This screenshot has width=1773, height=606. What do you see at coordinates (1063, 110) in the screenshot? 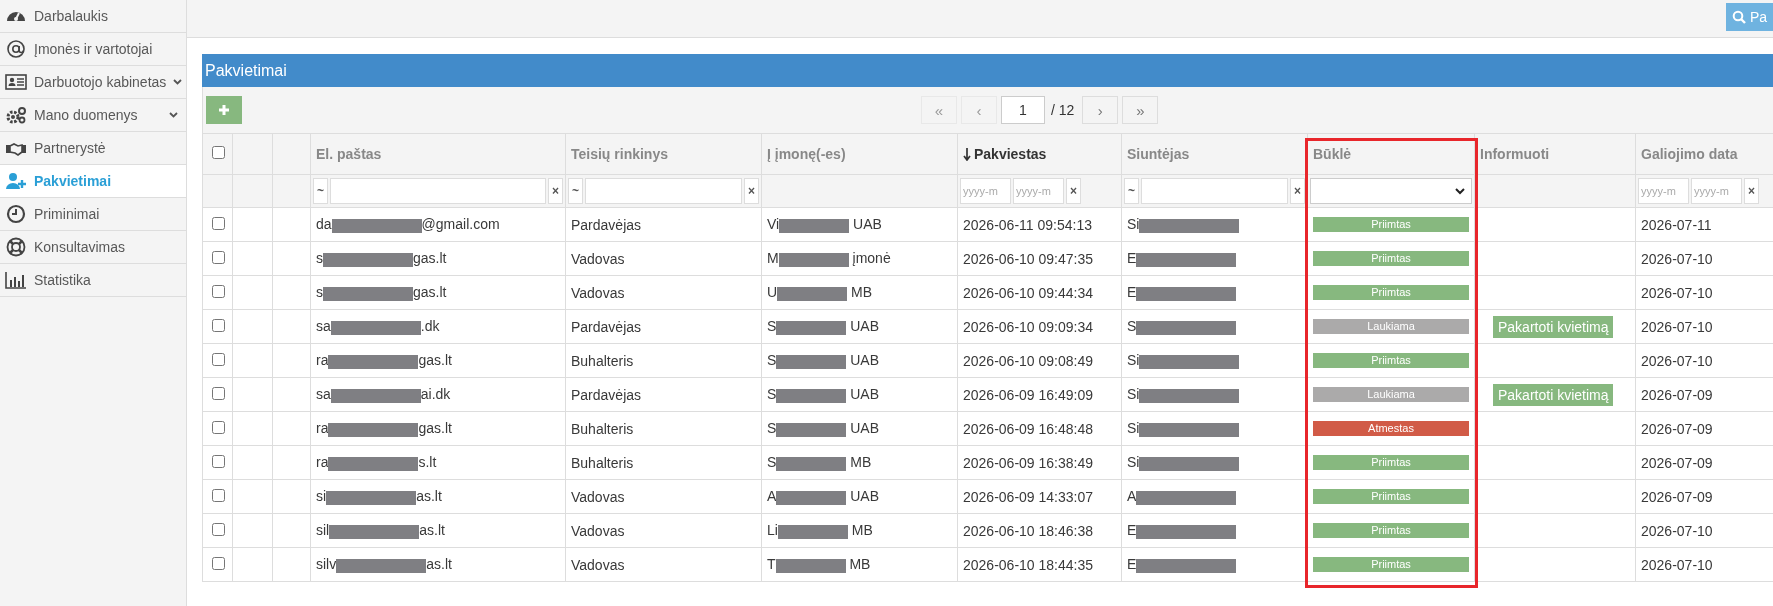
I see `page-total: / 12` at bounding box center [1063, 110].